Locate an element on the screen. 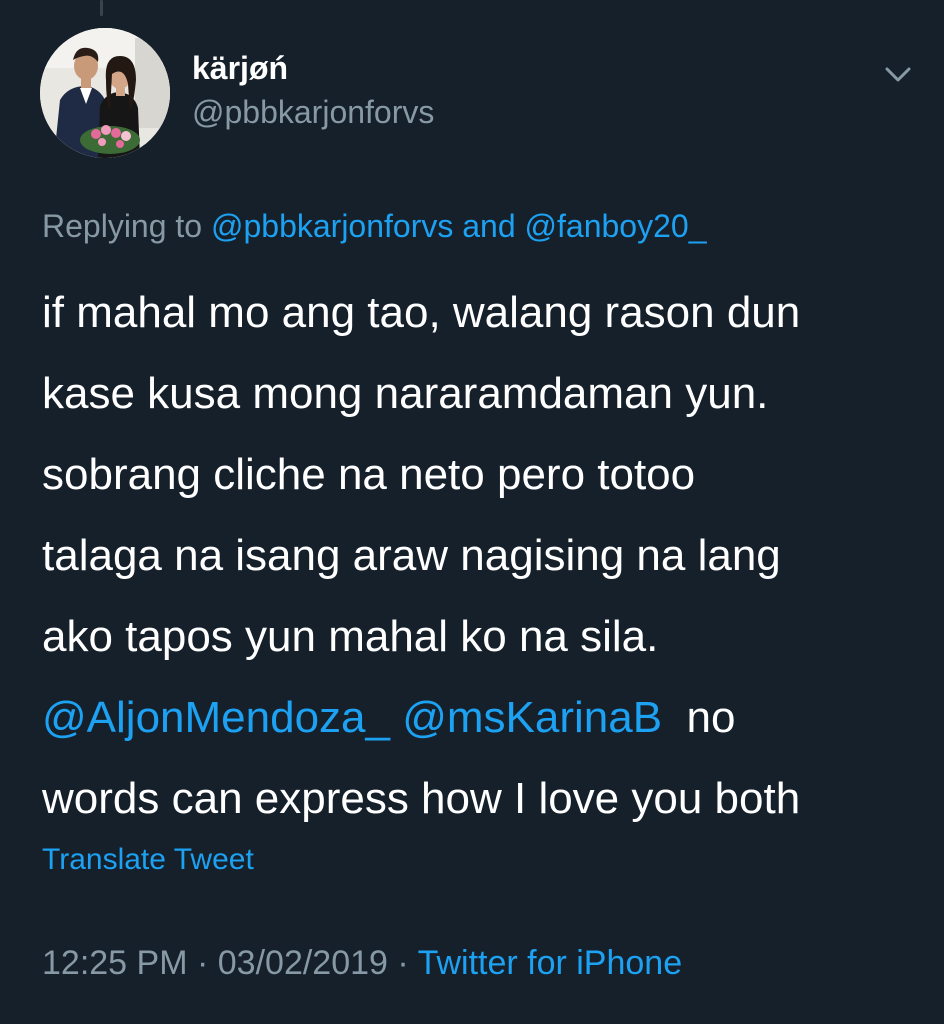 The height and width of the screenshot is (1024, 944). tweet-date: 03/02/2019 is located at coordinates (303, 963).